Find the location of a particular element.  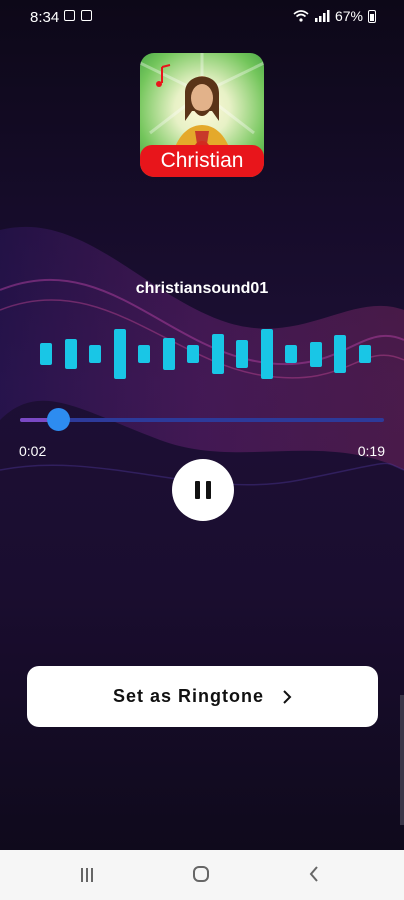

back-icon is located at coordinates (314, 874).